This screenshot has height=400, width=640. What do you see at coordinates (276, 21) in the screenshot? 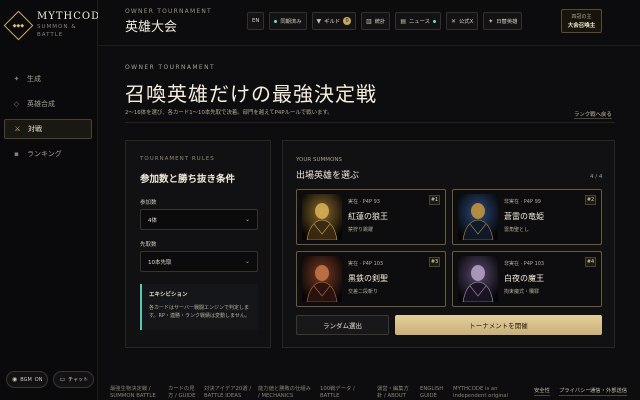
I see `sync-dot-icon` at bounding box center [276, 21].